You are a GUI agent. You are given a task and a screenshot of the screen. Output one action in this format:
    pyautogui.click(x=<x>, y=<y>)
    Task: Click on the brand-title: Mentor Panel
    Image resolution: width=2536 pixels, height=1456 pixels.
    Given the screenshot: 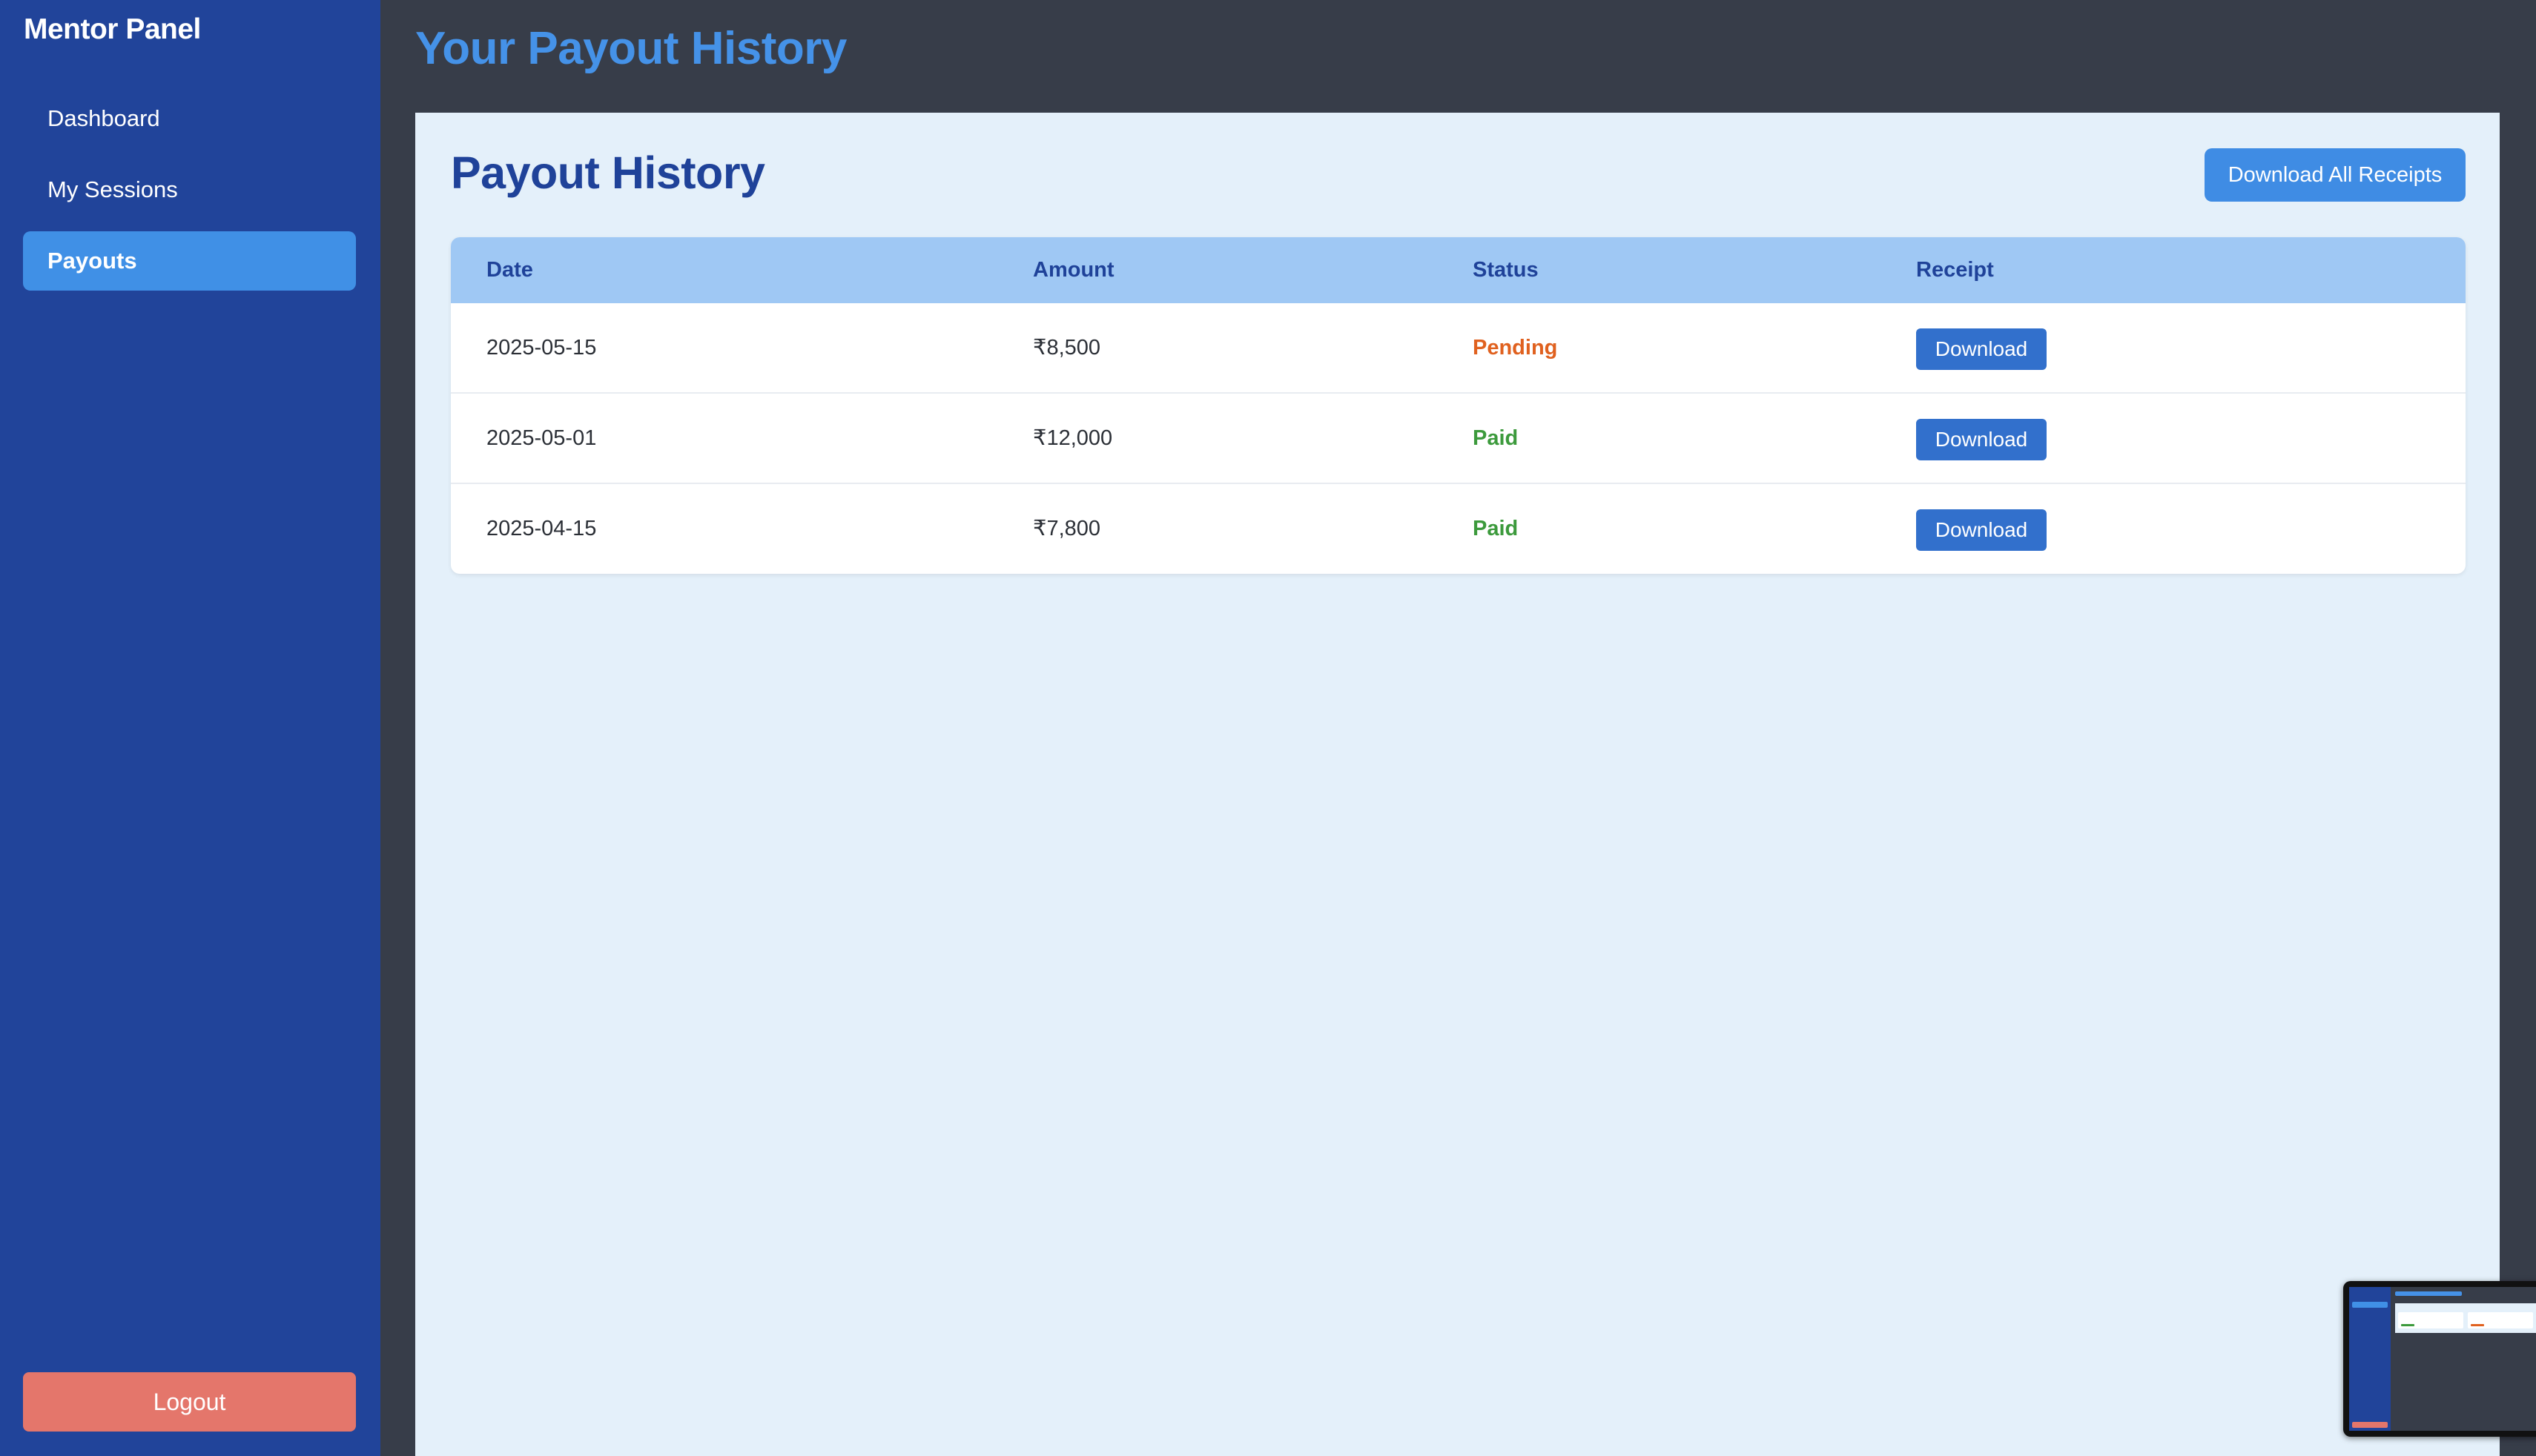 What is the action you would take?
    pyautogui.click(x=113, y=29)
    